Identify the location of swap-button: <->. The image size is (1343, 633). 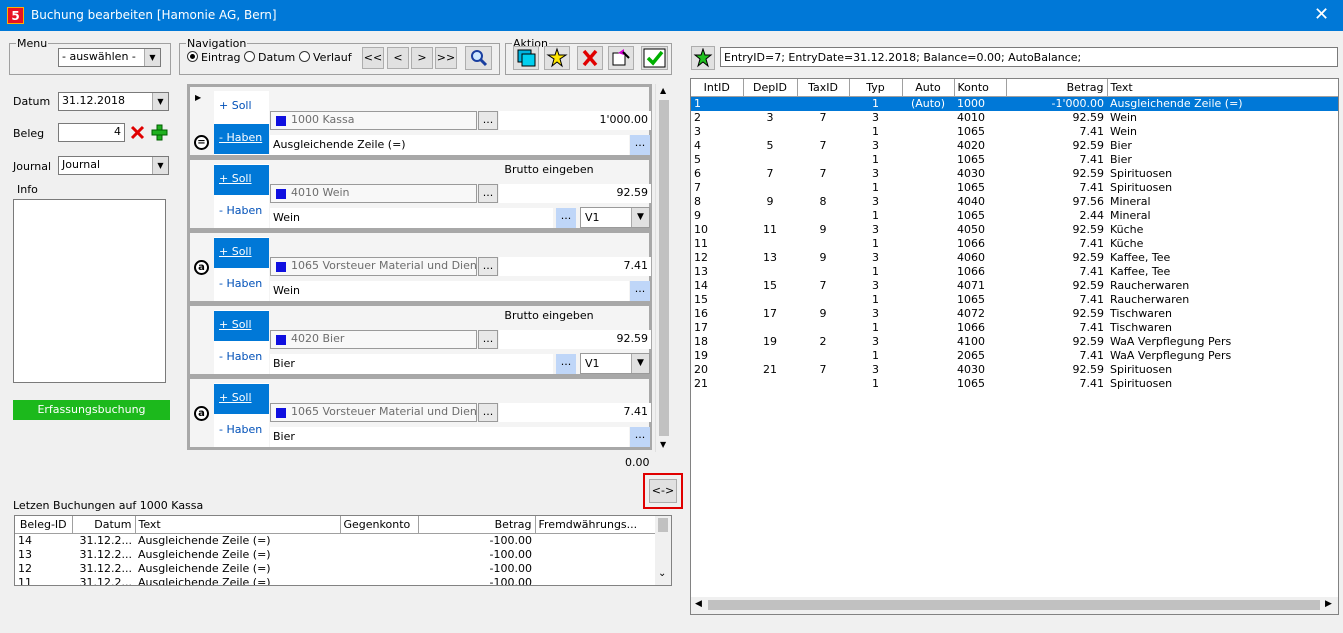
(663, 491).